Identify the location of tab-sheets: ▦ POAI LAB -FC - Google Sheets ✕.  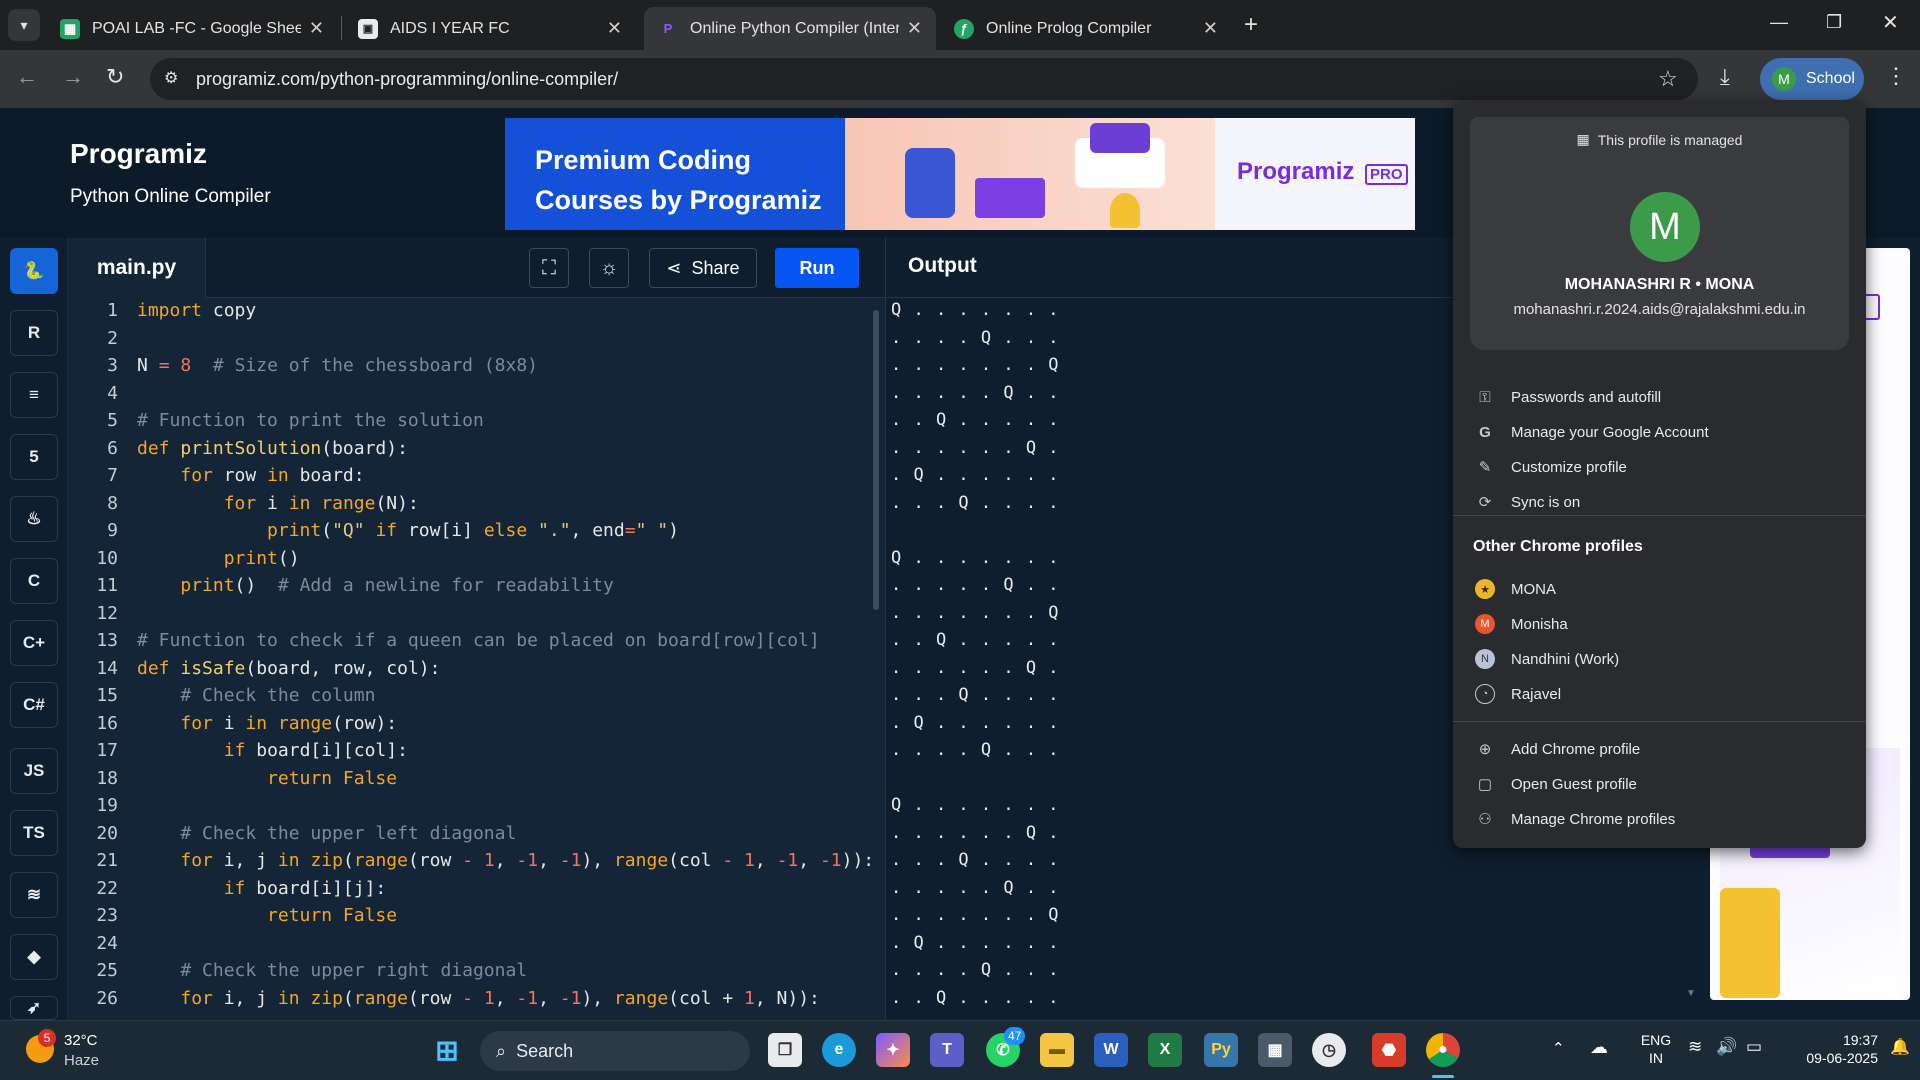
(192, 28).